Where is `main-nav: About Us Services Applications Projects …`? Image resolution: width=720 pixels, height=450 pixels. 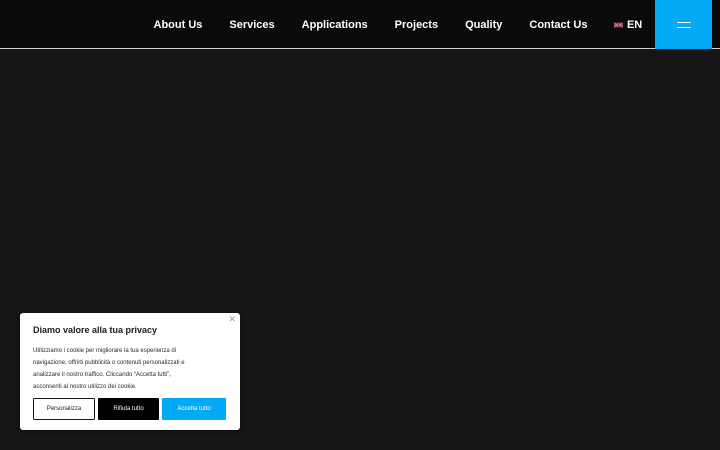 main-nav: About Us Services Applications Projects … is located at coordinates (391, 24).